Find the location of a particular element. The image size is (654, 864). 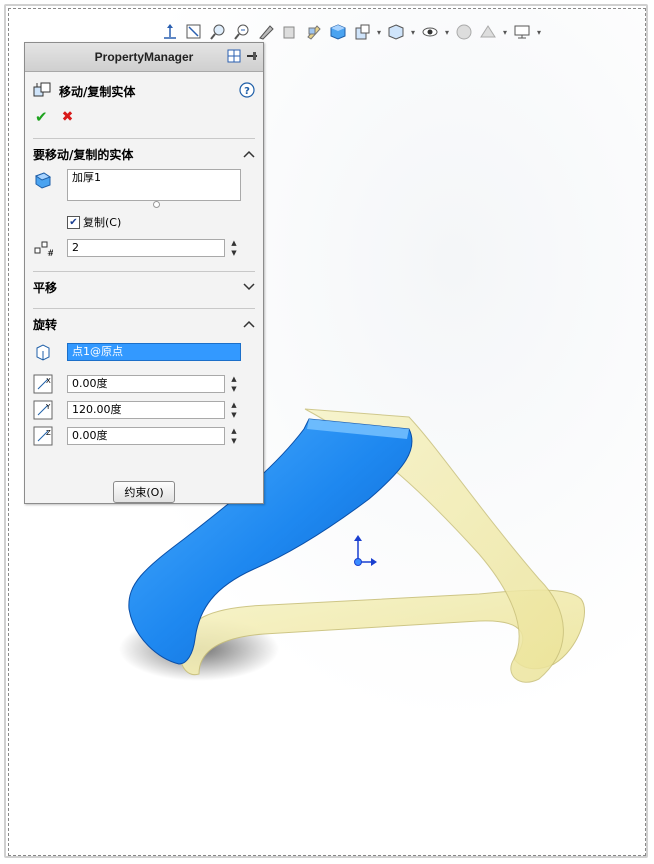

rotate-z-spinner: ▲ ▼ is located at coordinates (234, 436).